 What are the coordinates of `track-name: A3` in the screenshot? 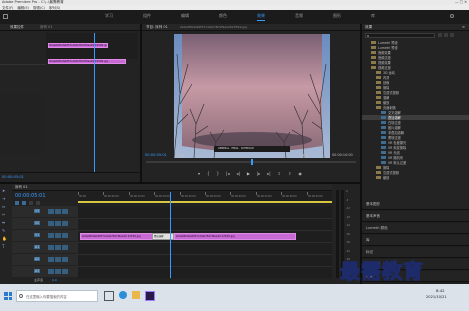 It's located at (37, 271).